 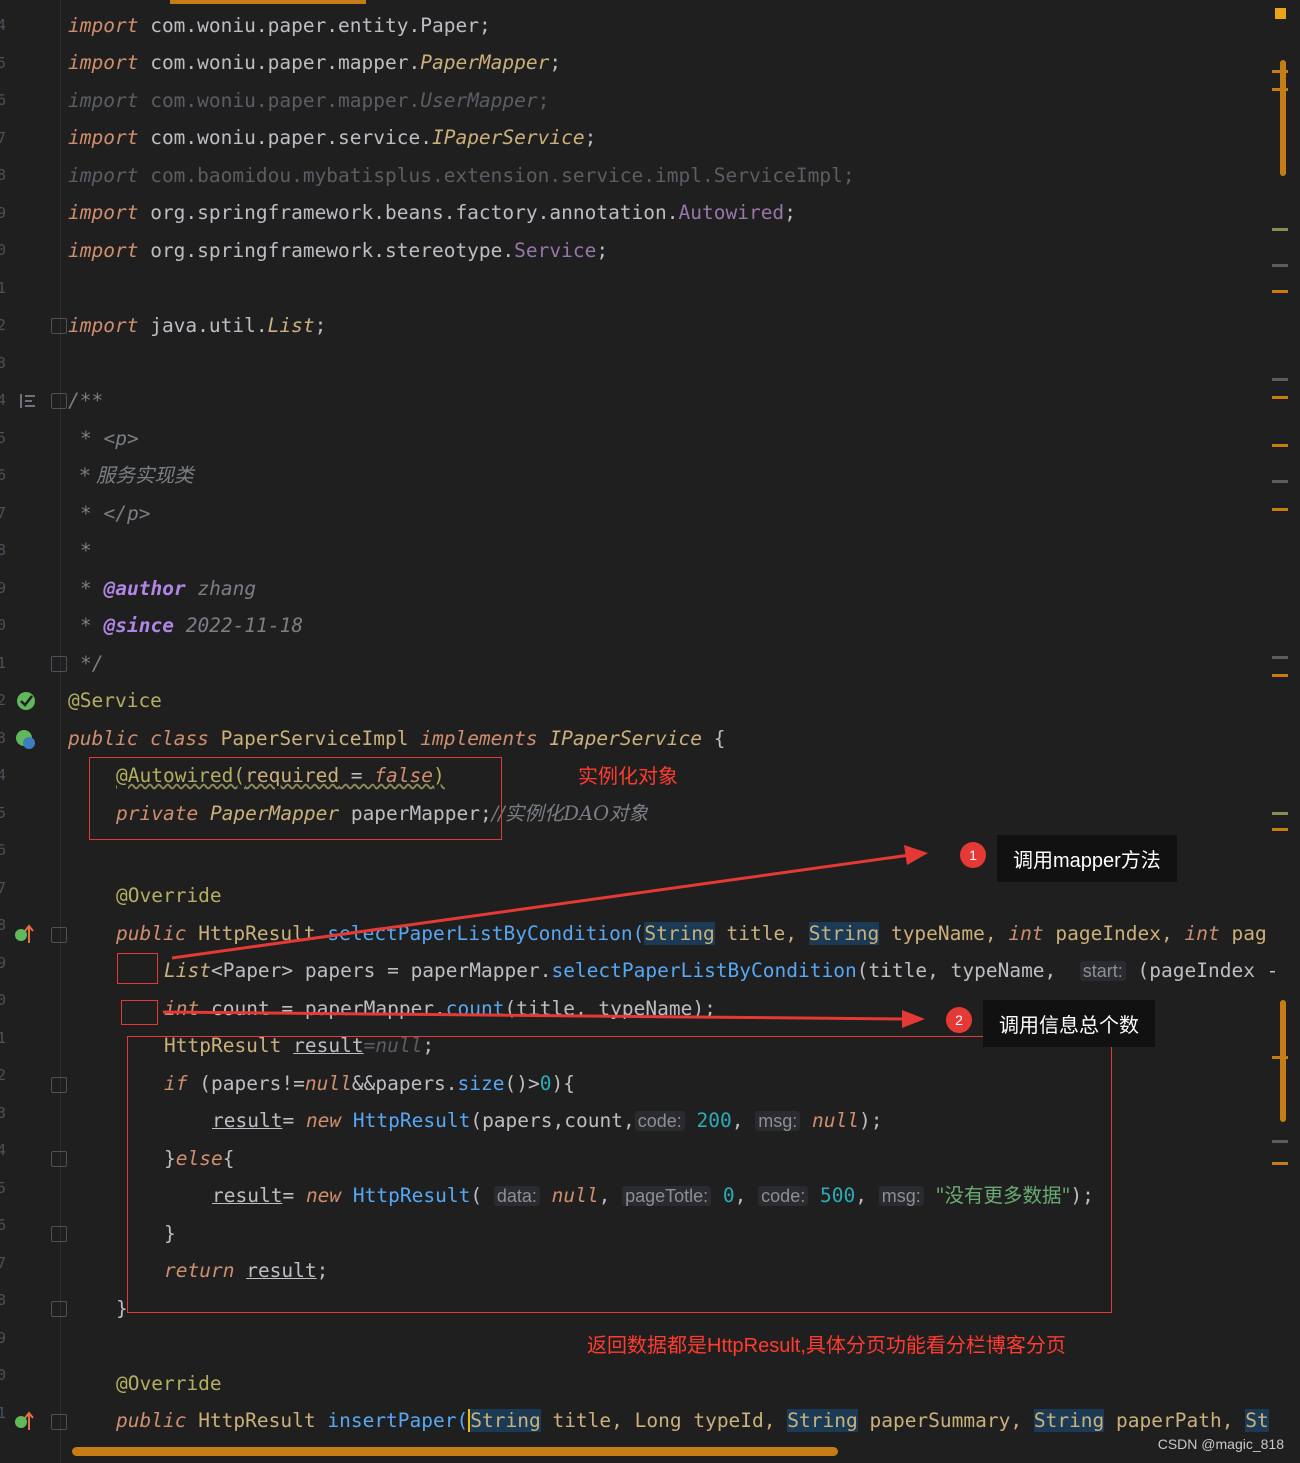 I want to click on doc-comment: * </p>, so click(x=115, y=513).